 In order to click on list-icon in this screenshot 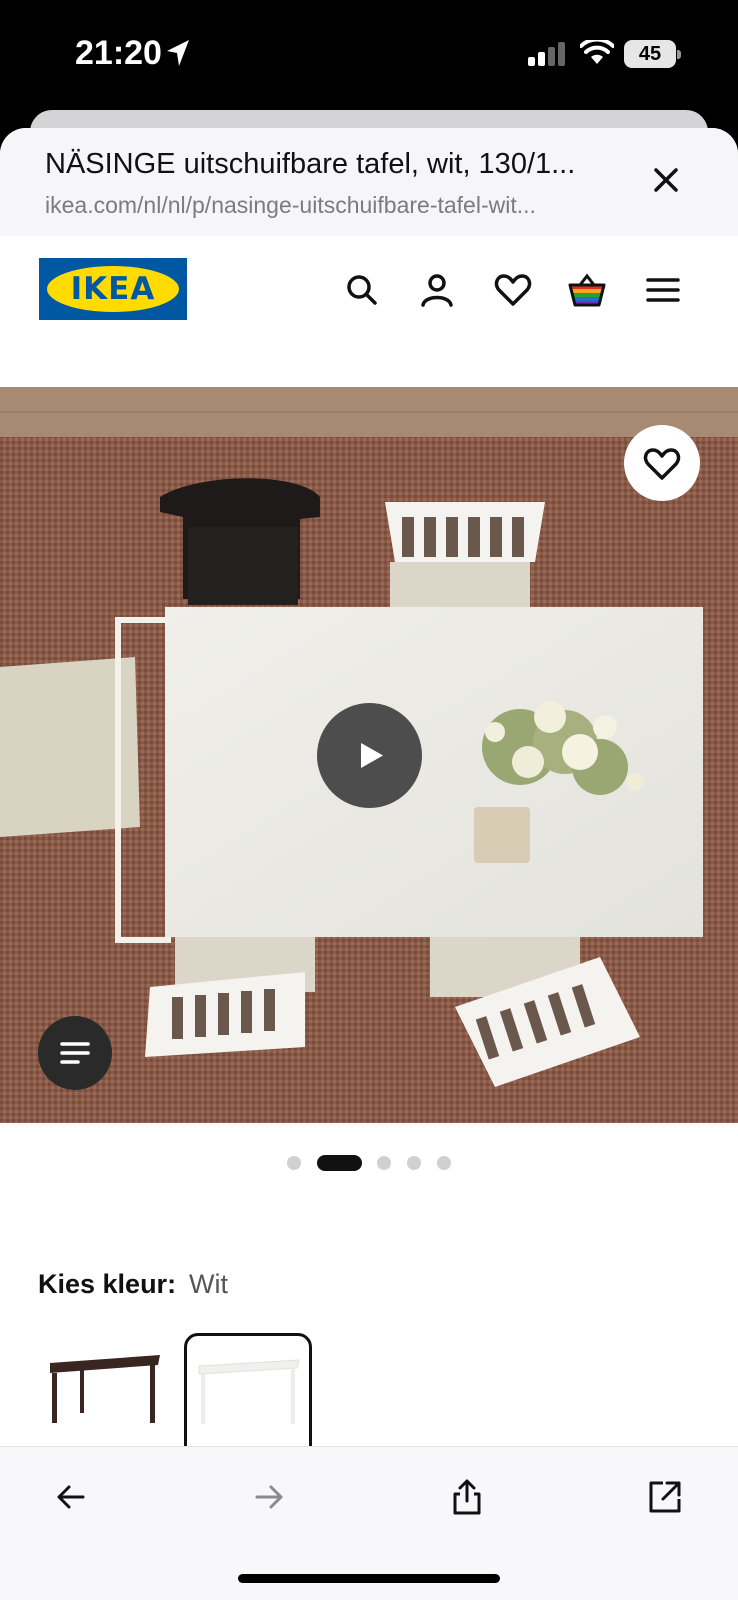, I will do `click(75, 1053)`.